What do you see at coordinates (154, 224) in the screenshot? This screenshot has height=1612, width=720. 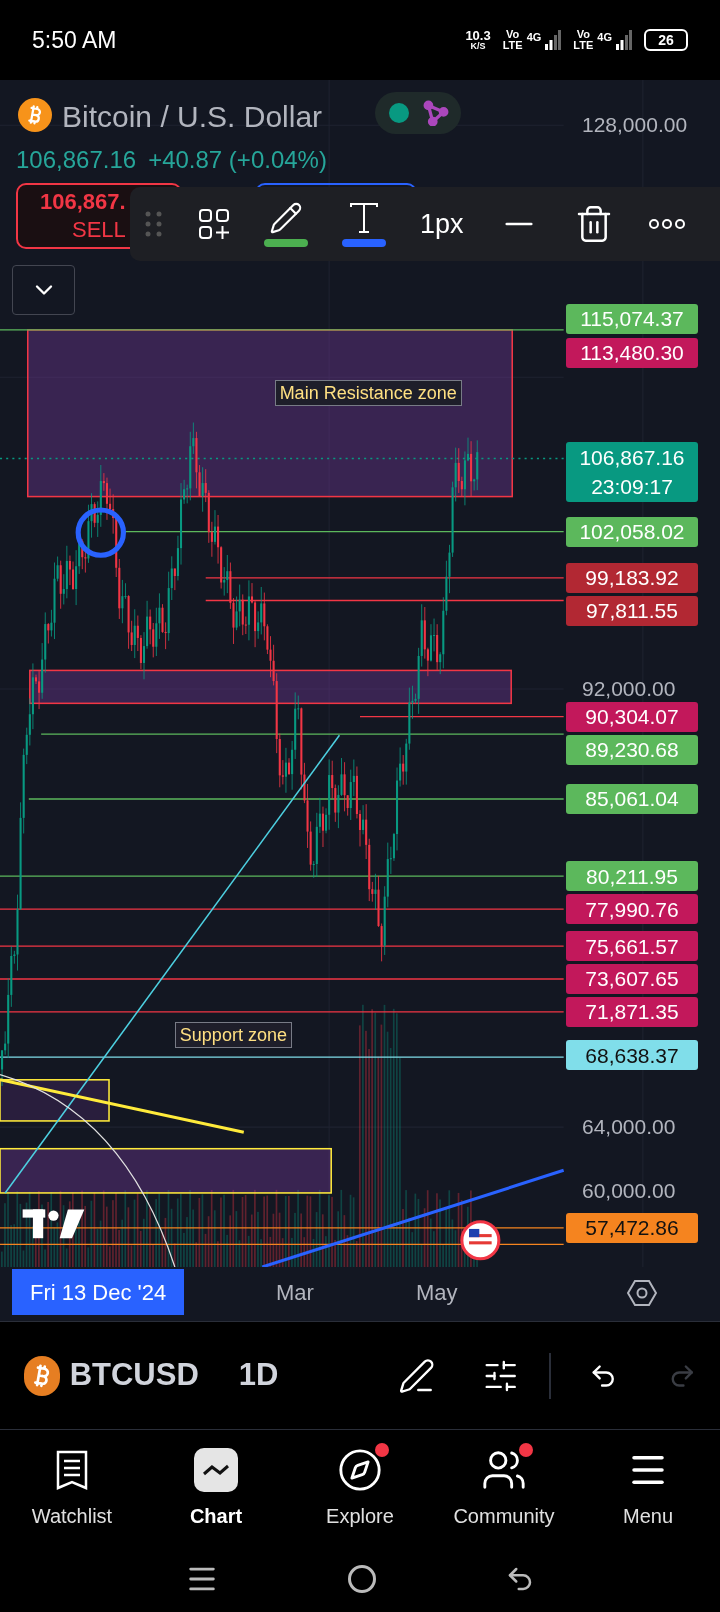 I see `drag-handle-icon` at bounding box center [154, 224].